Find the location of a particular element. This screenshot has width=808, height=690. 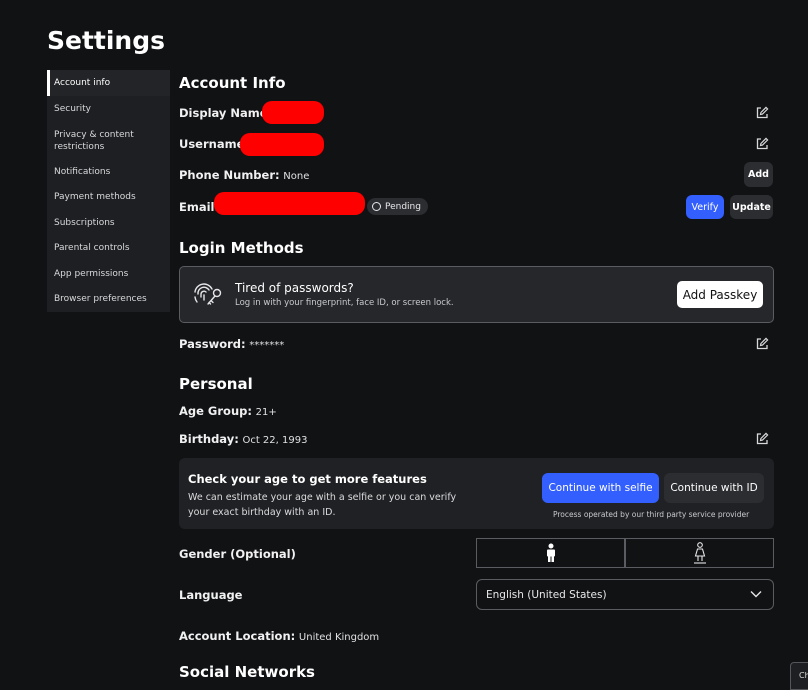

phone-row: Phone Number: None is located at coordinates (244, 175).